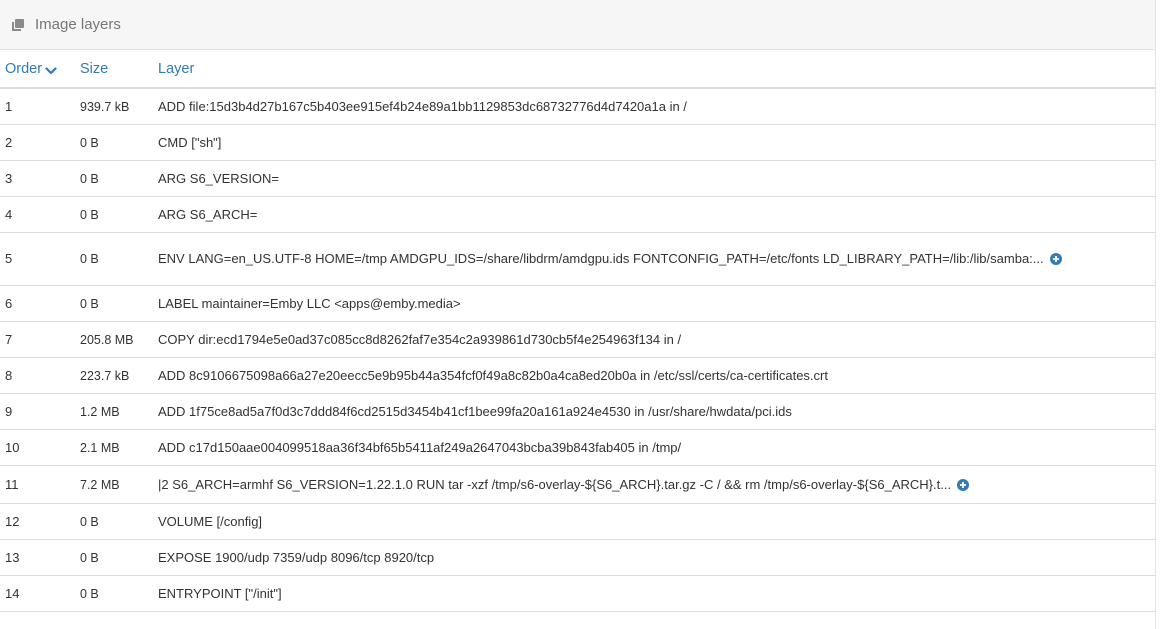 The width and height of the screenshot is (1163, 629). What do you see at coordinates (657, 178) in the screenshot?
I see `layer-command-cell: ARG S6_VERSION=` at bounding box center [657, 178].